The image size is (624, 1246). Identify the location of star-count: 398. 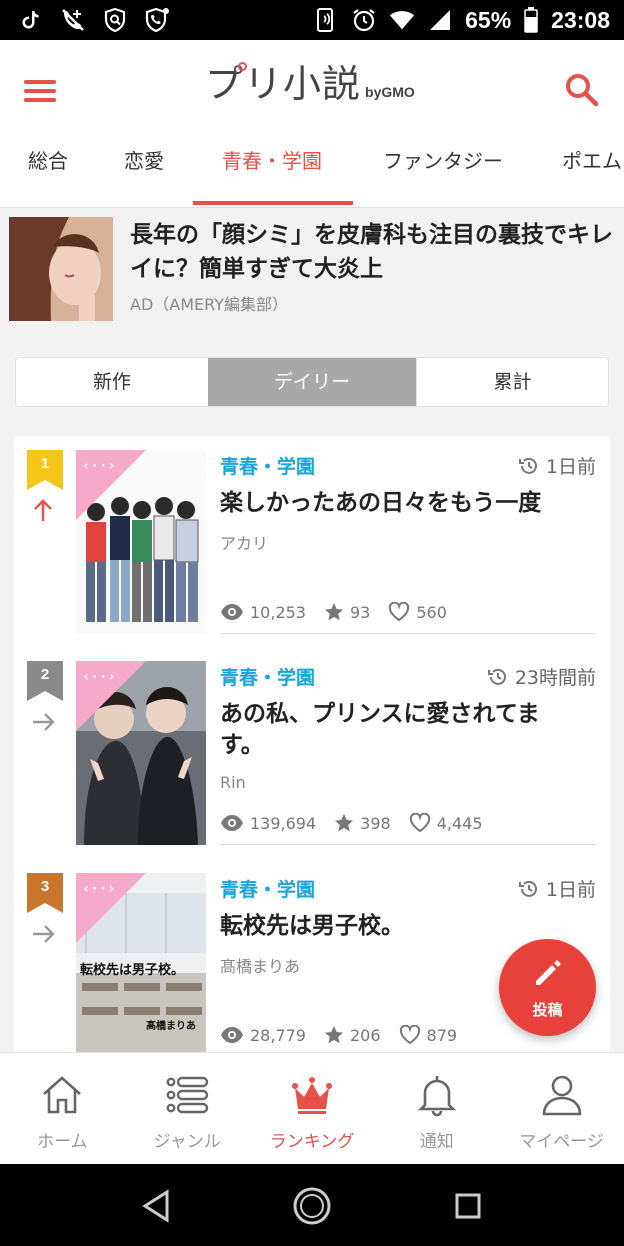
(375, 823).